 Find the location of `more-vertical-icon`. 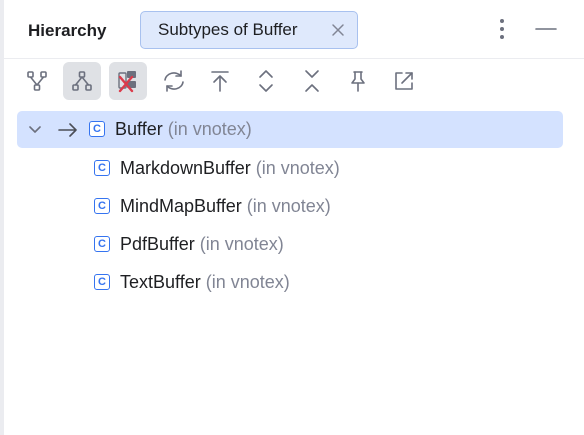

more-vertical-icon is located at coordinates (502, 29).